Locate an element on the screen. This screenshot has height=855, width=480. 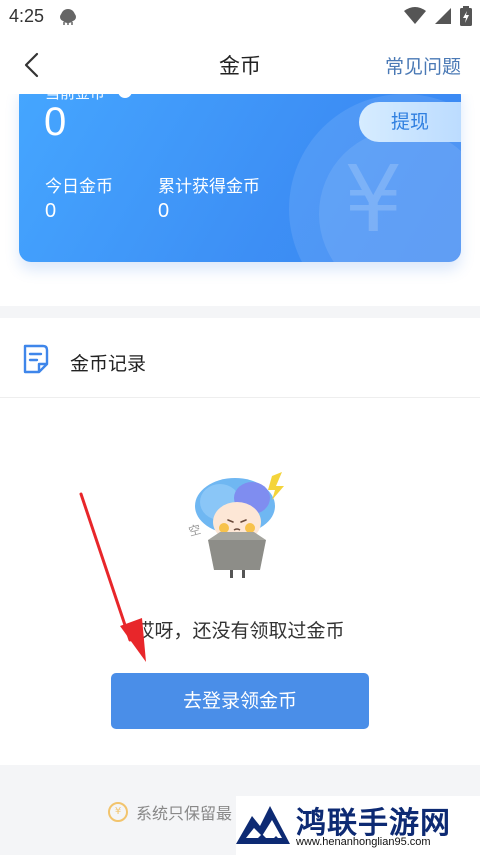
svg-text: 空 is located at coordinates (194, 530).